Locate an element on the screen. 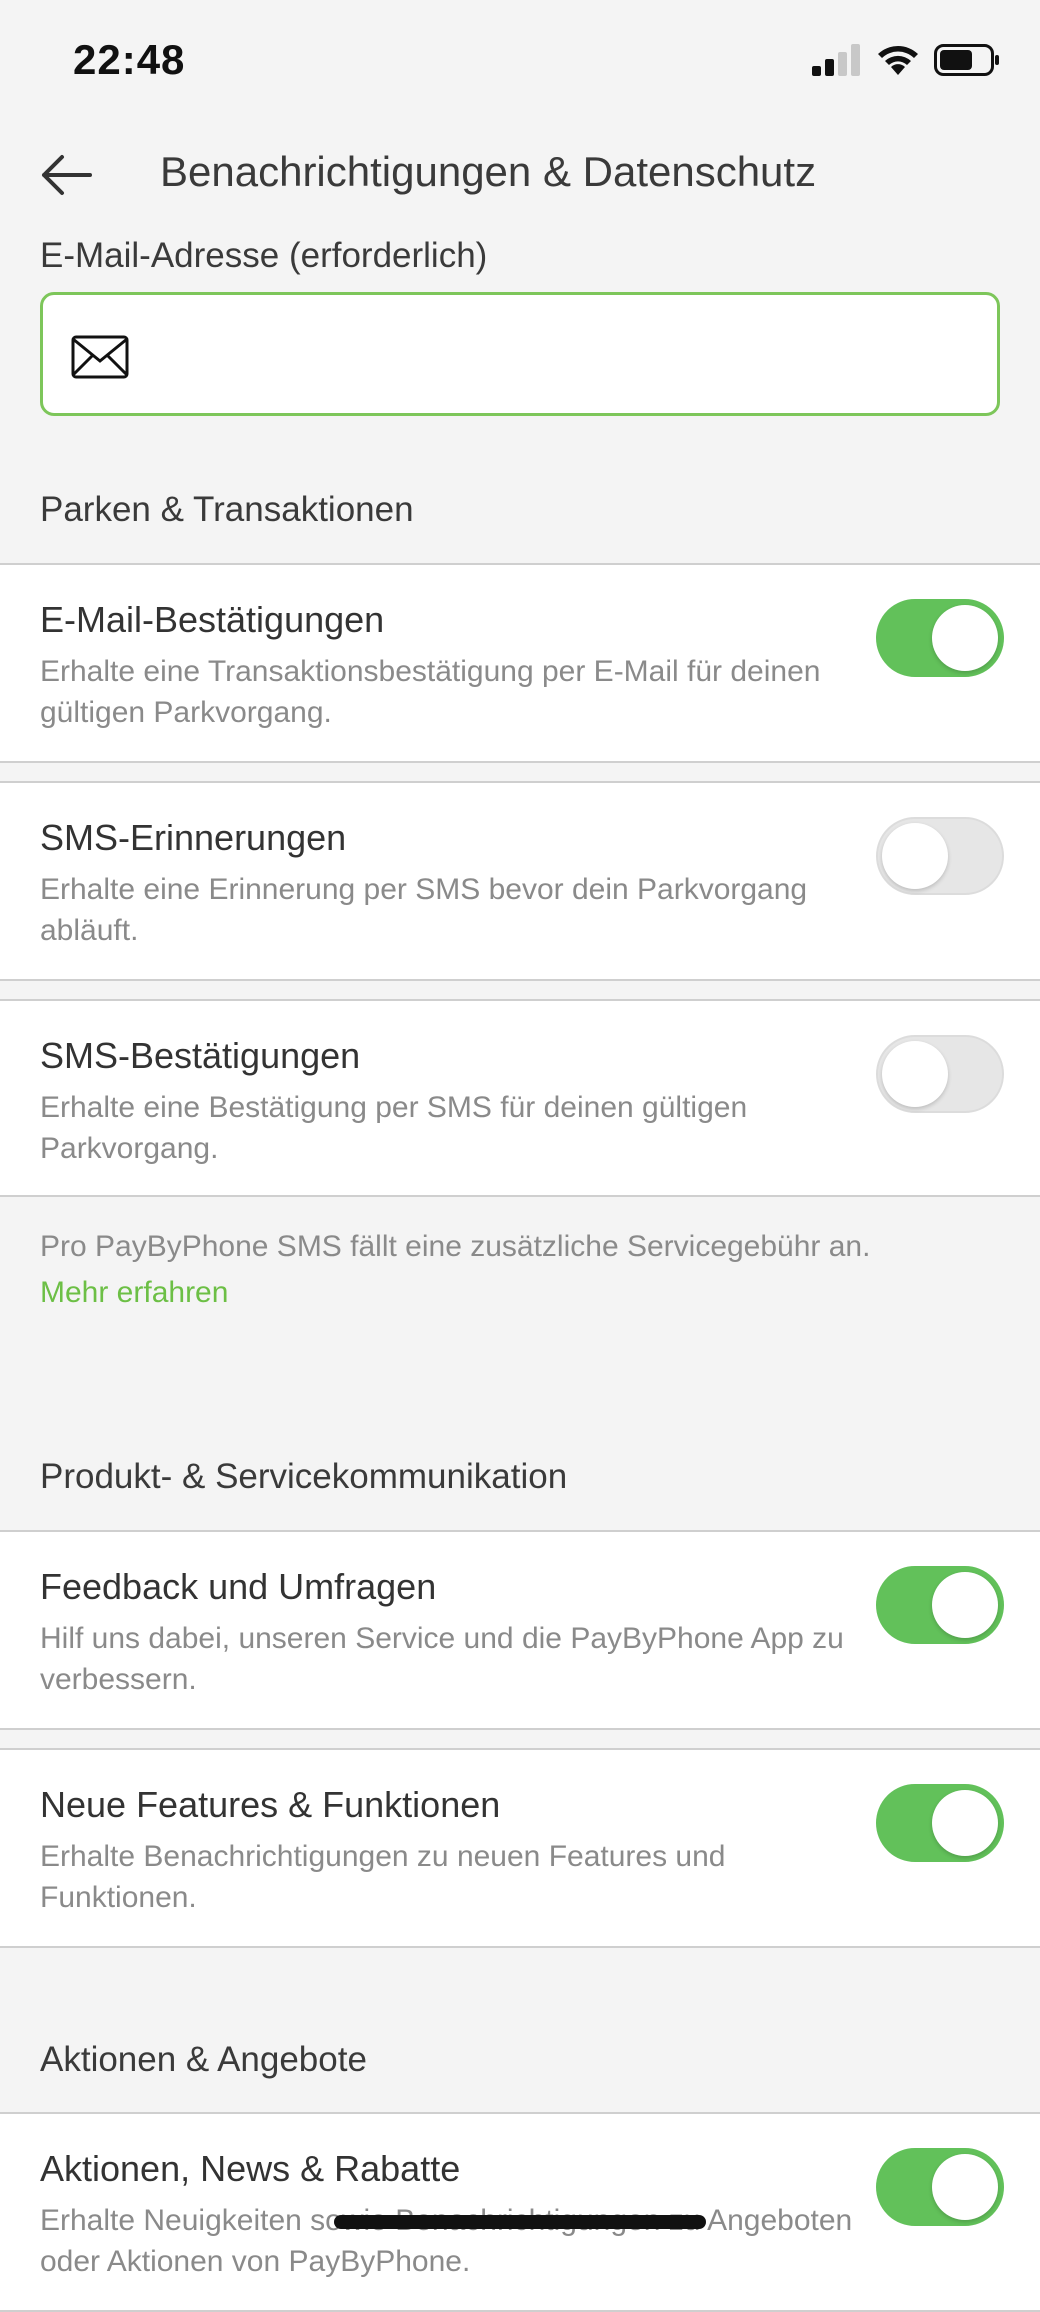  sms-confirmations-toggle is located at coordinates (940, 1074).